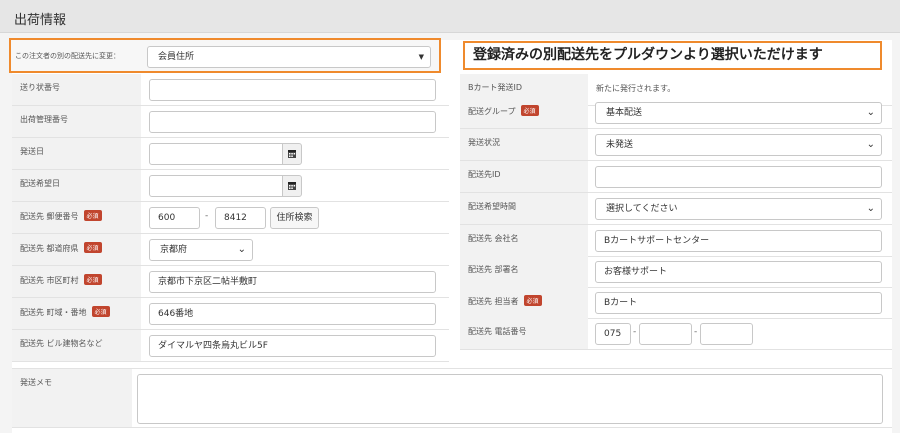 Image resolution: width=900 pixels, height=433 pixels. Describe the element at coordinates (738, 209) in the screenshot. I see `wish-time-select: 選択してください ⌄` at that location.